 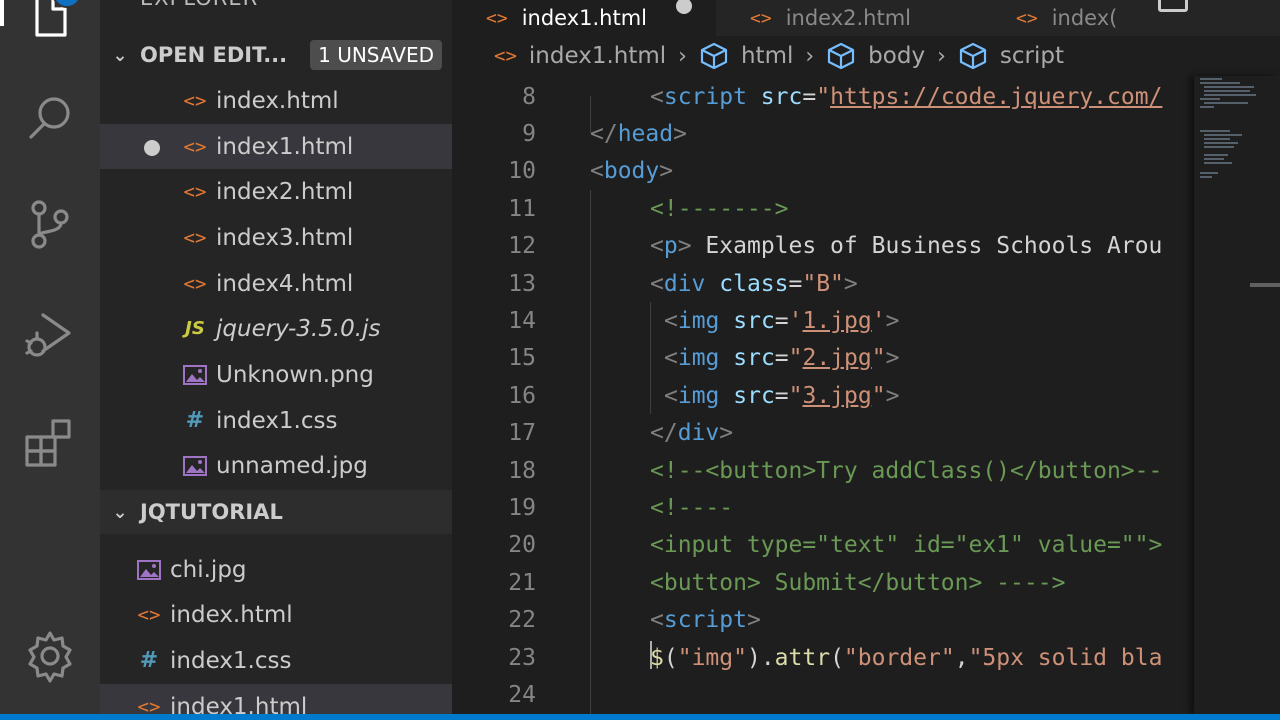 I want to click on tab-index1-html: <> index1.html, so click(x=584, y=18).